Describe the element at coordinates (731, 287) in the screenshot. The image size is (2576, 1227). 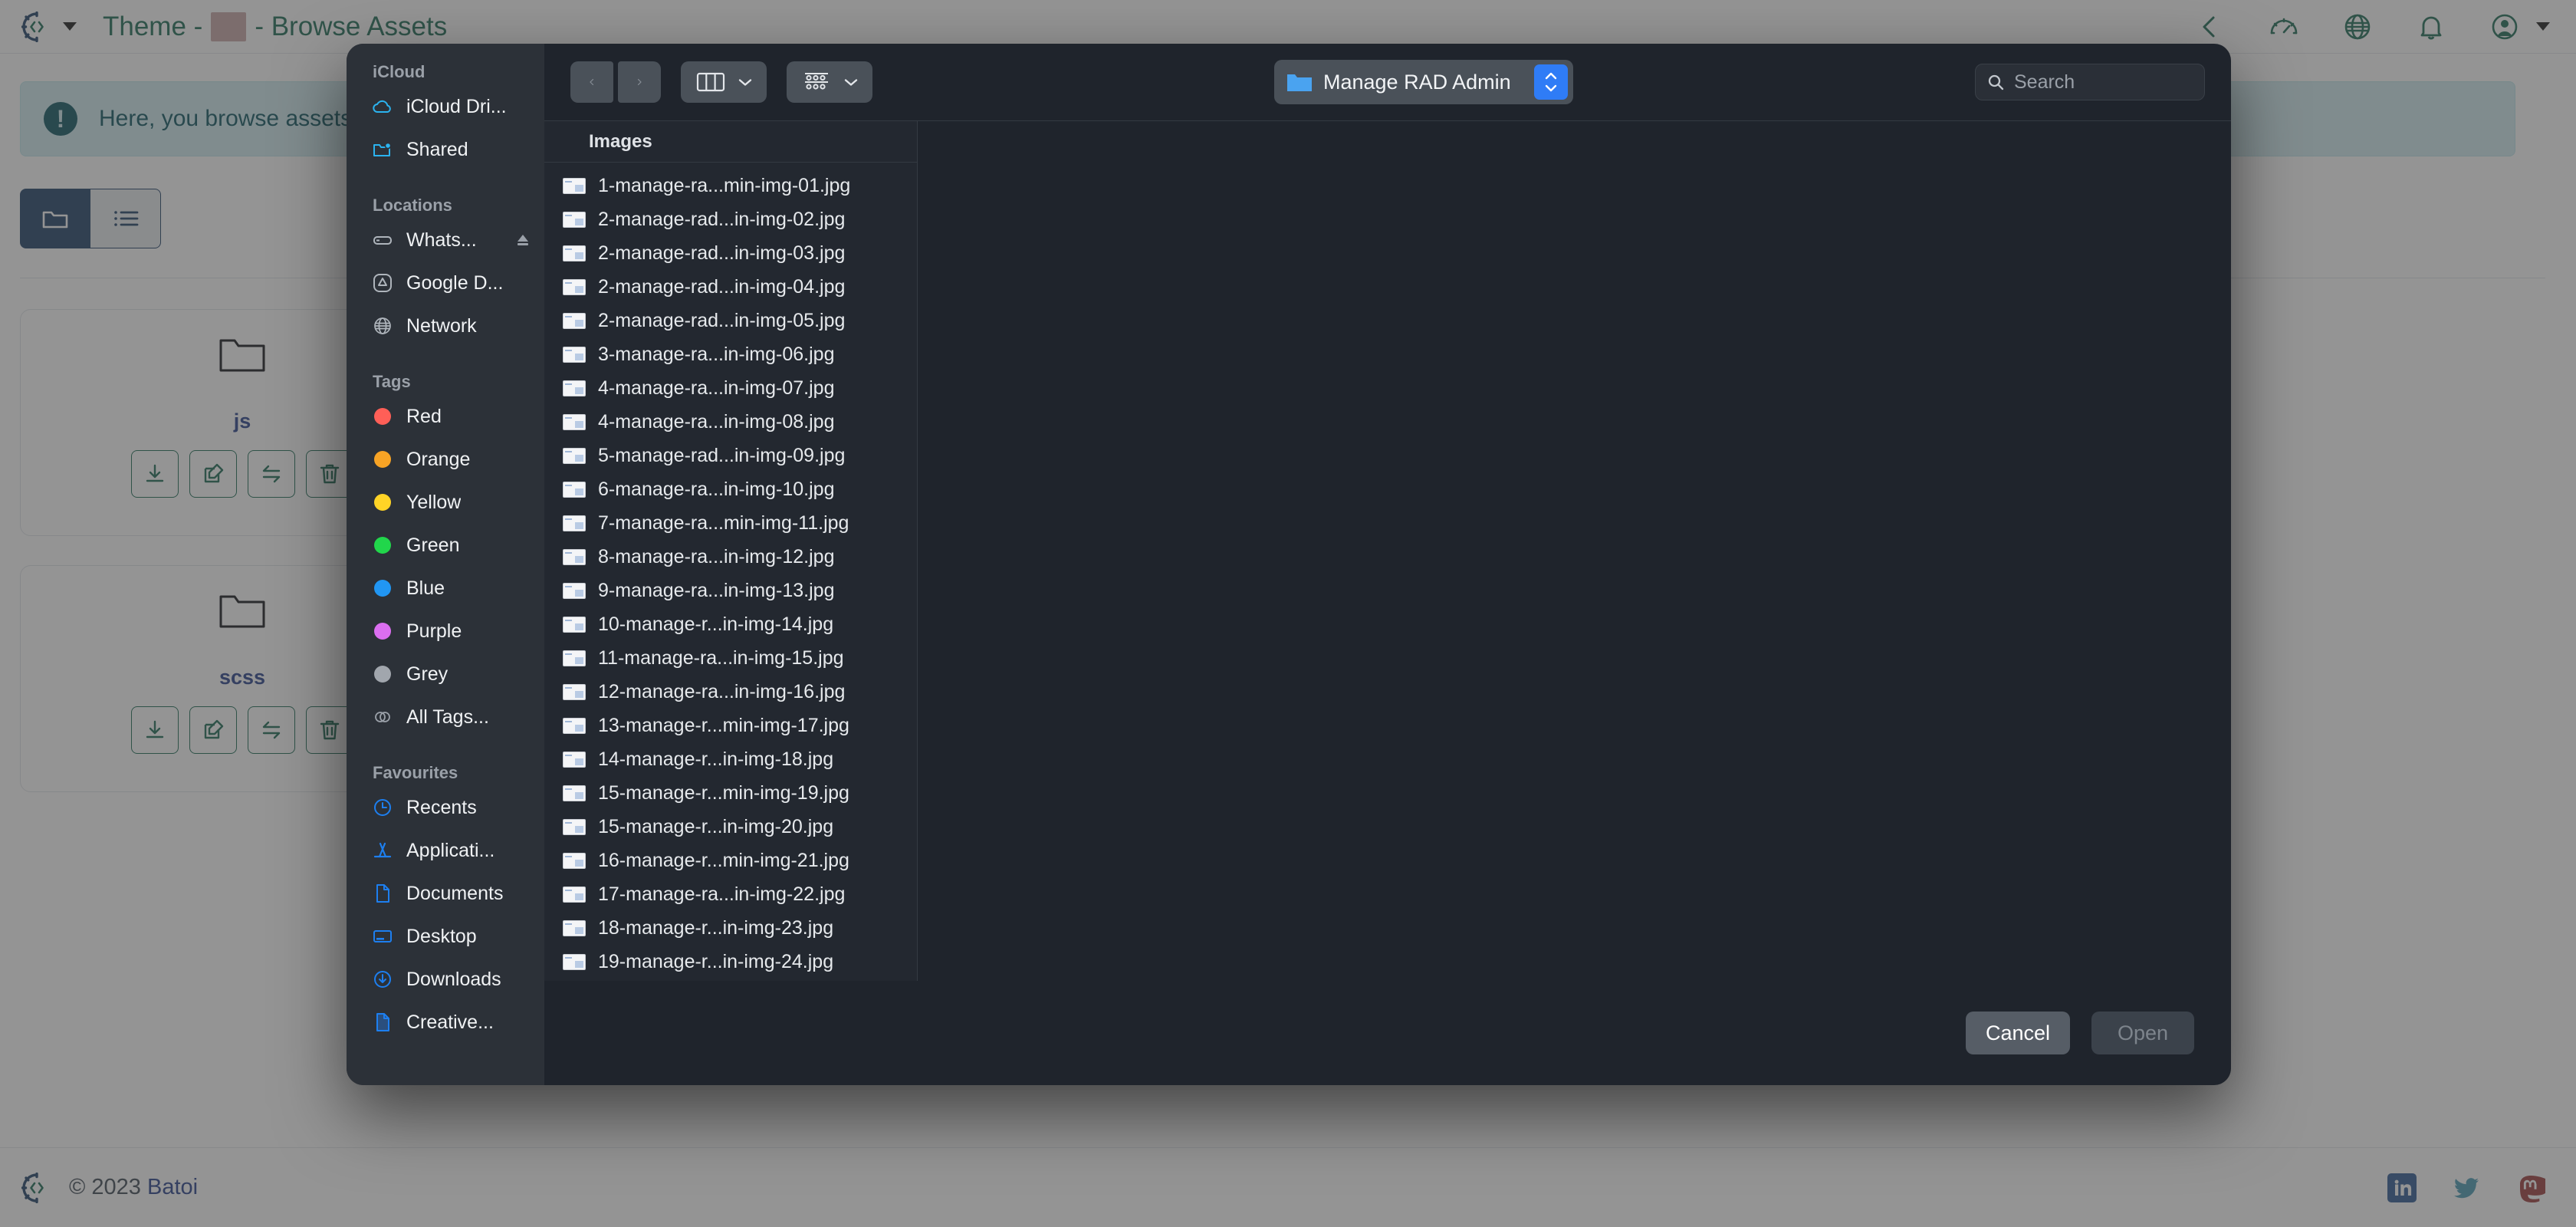
I see `file-list-item: 2-manage-rad...in-img-04.jpg` at that location.